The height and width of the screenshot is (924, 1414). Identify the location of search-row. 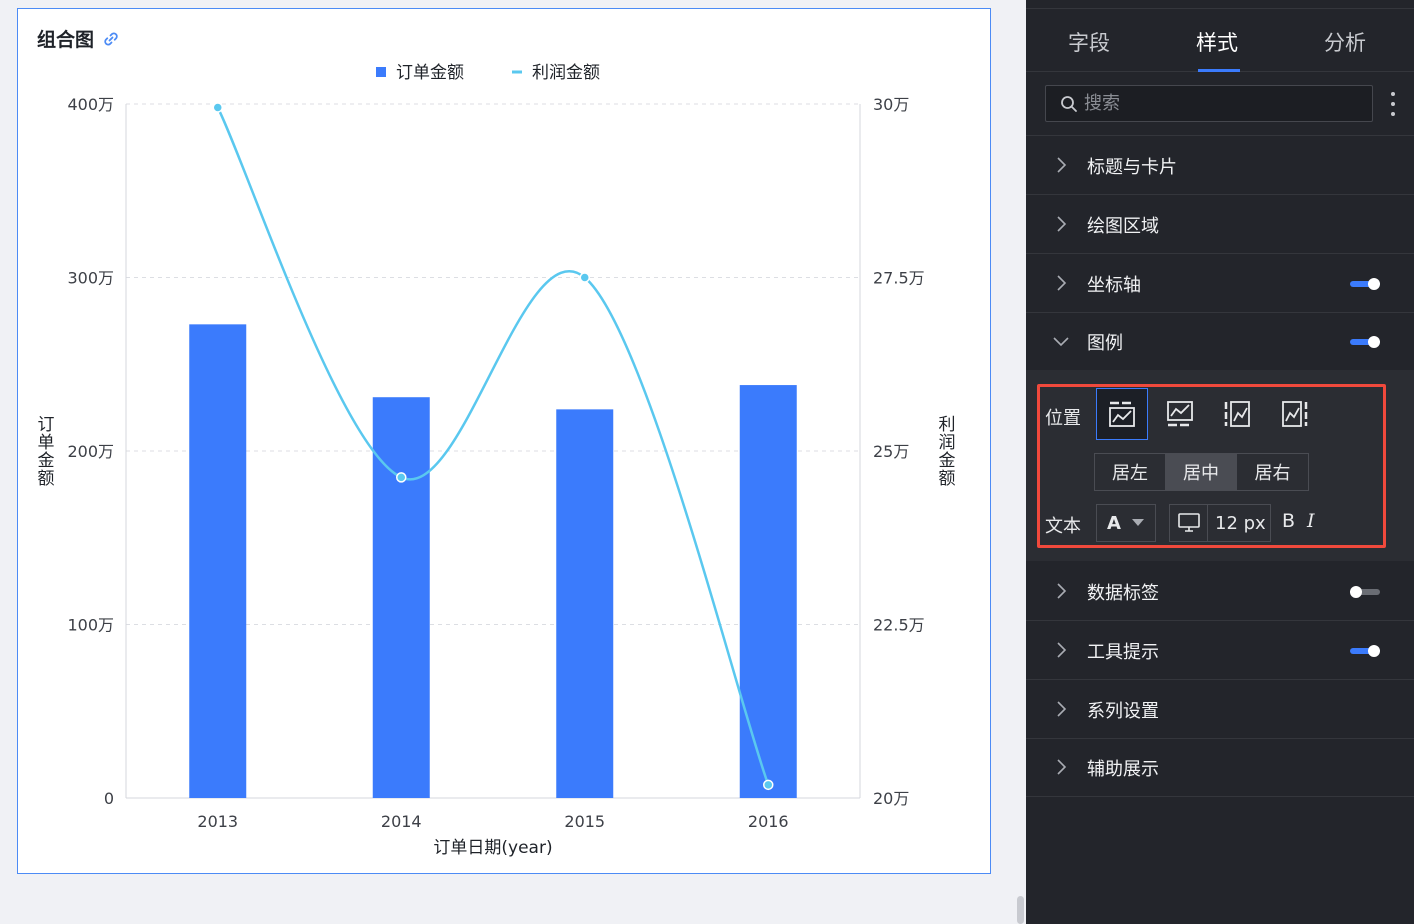
(1220, 104).